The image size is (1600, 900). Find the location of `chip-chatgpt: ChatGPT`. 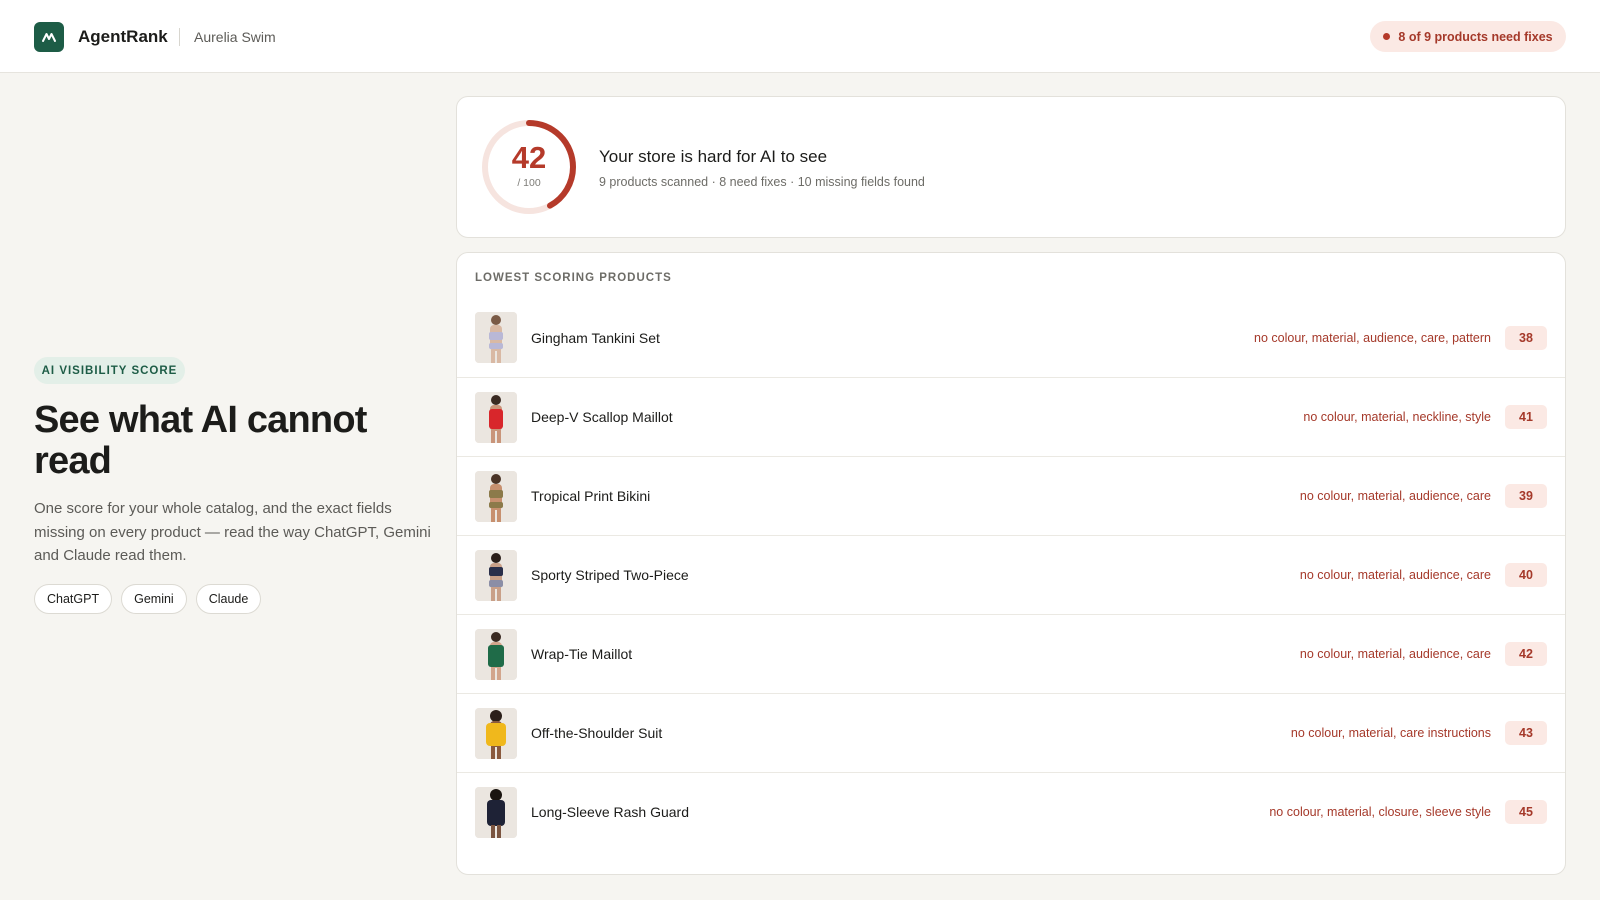

chip-chatgpt: ChatGPT is located at coordinates (73, 599).